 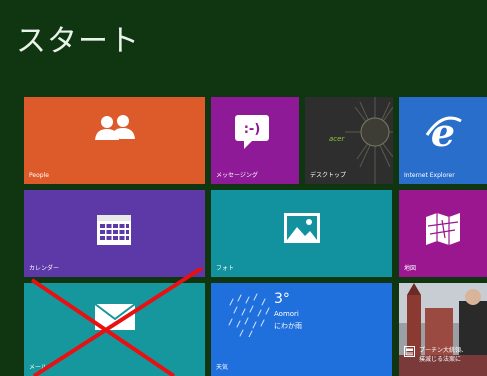 What do you see at coordinates (443, 133) in the screenshot?
I see `ie-icon: e` at bounding box center [443, 133].